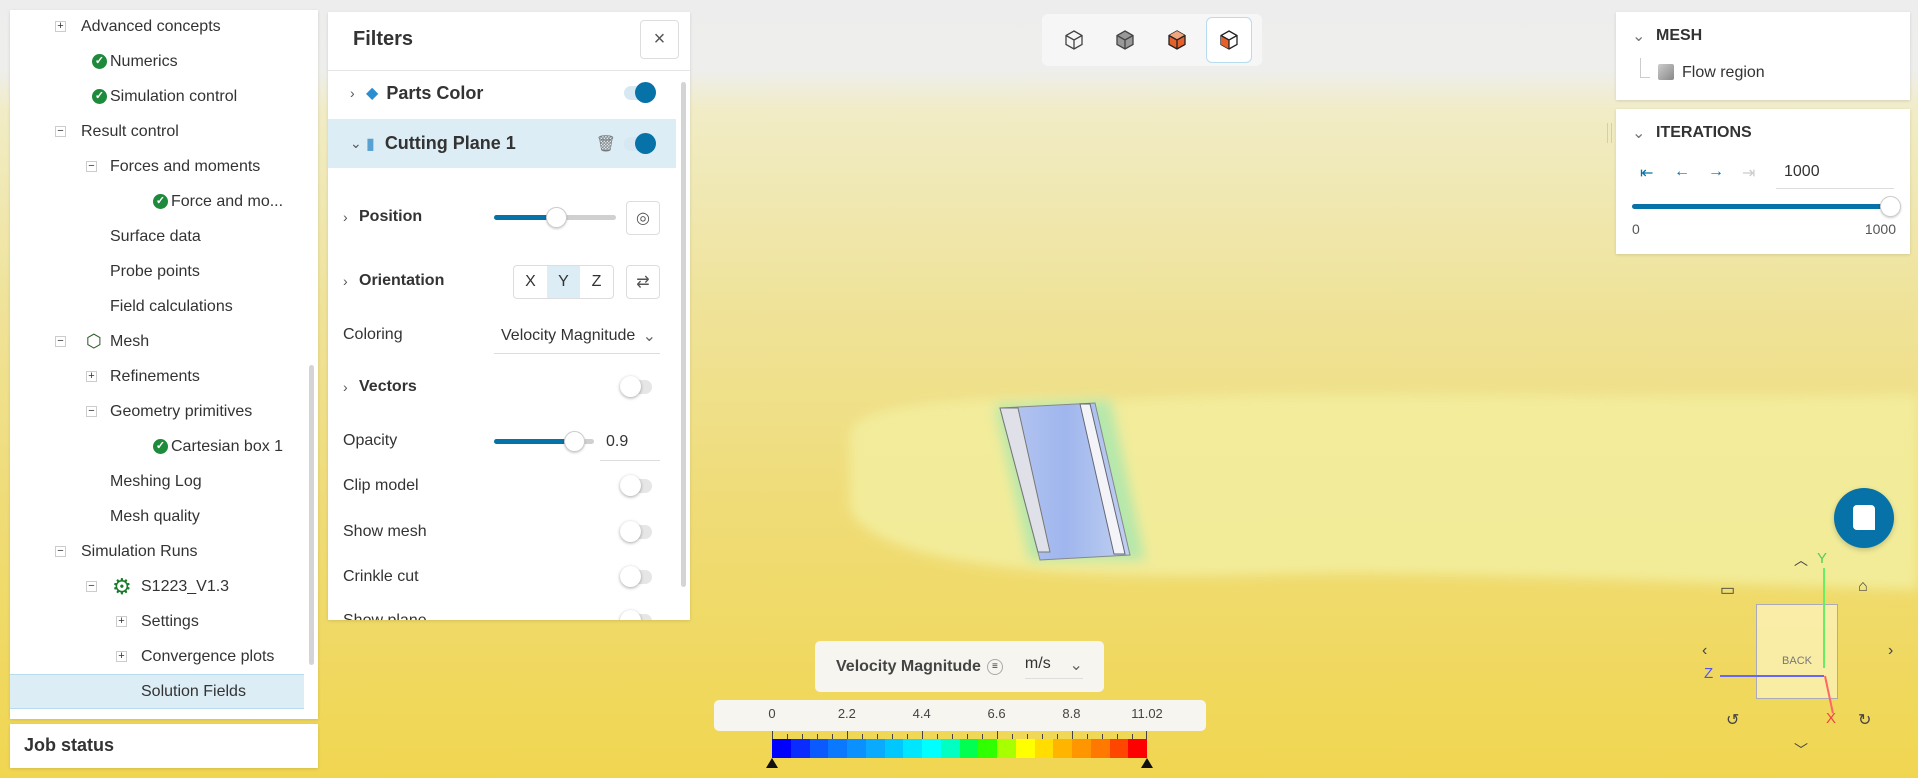  I want to click on rotate-up-icon: ︿, so click(1801, 560).